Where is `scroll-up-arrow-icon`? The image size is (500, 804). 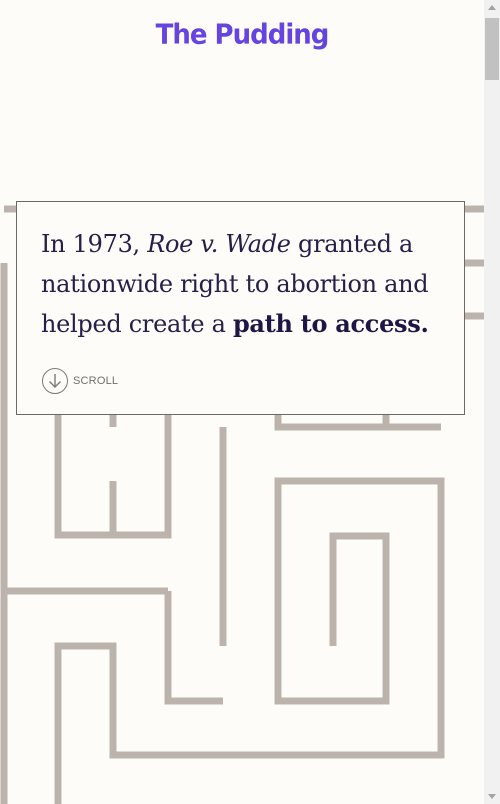 scroll-up-arrow-icon is located at coordinates (492, 7).